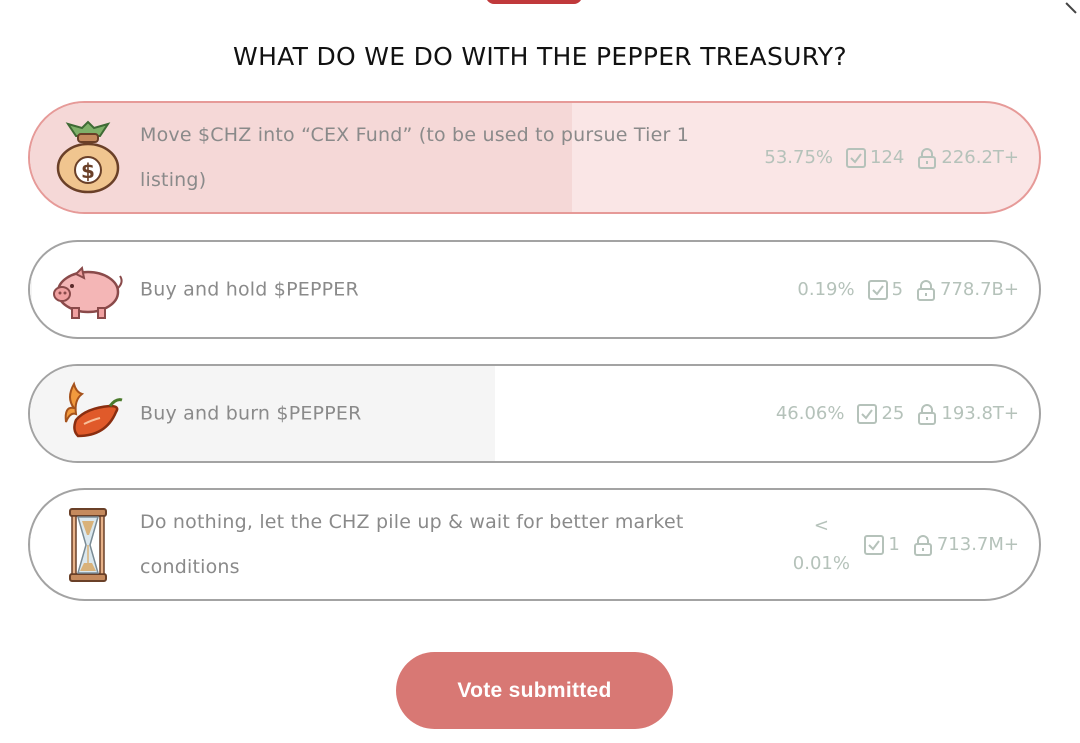 This screenshot has width=1080, height=743. Describe the element at coordinates (887, 157) in the screenshot. I see `option-votes: 124` at that location.